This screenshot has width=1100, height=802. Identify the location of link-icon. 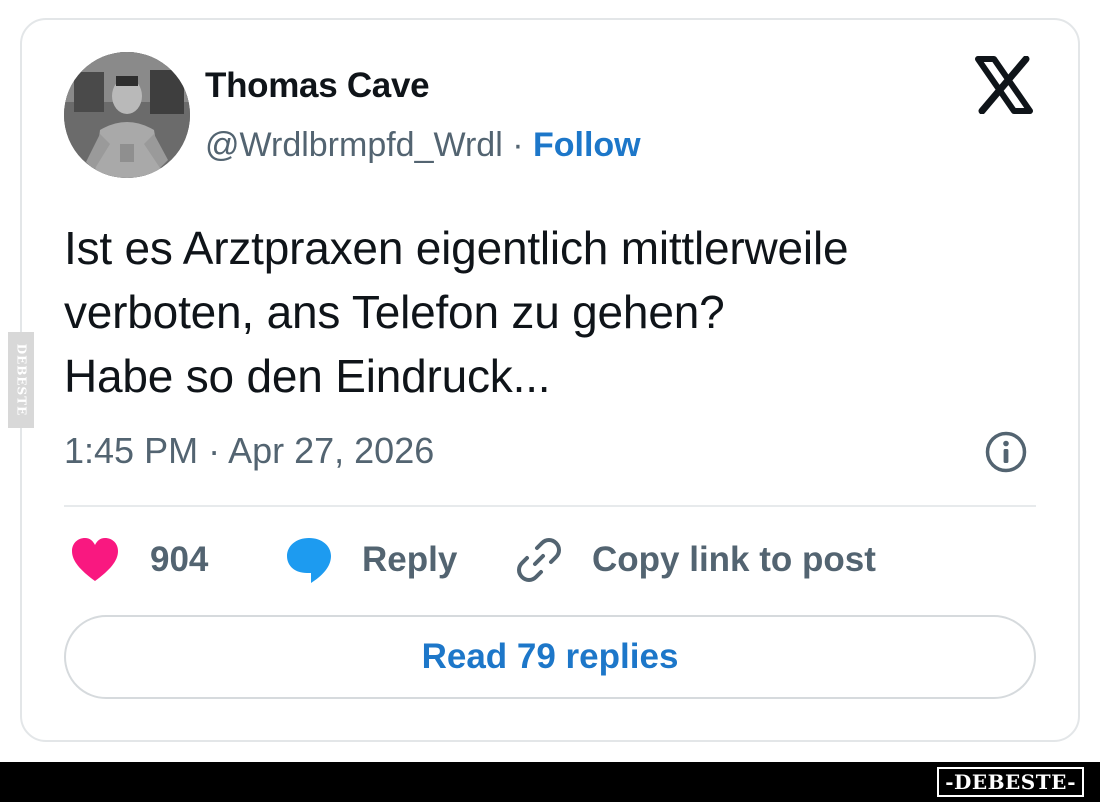
(539, 560).